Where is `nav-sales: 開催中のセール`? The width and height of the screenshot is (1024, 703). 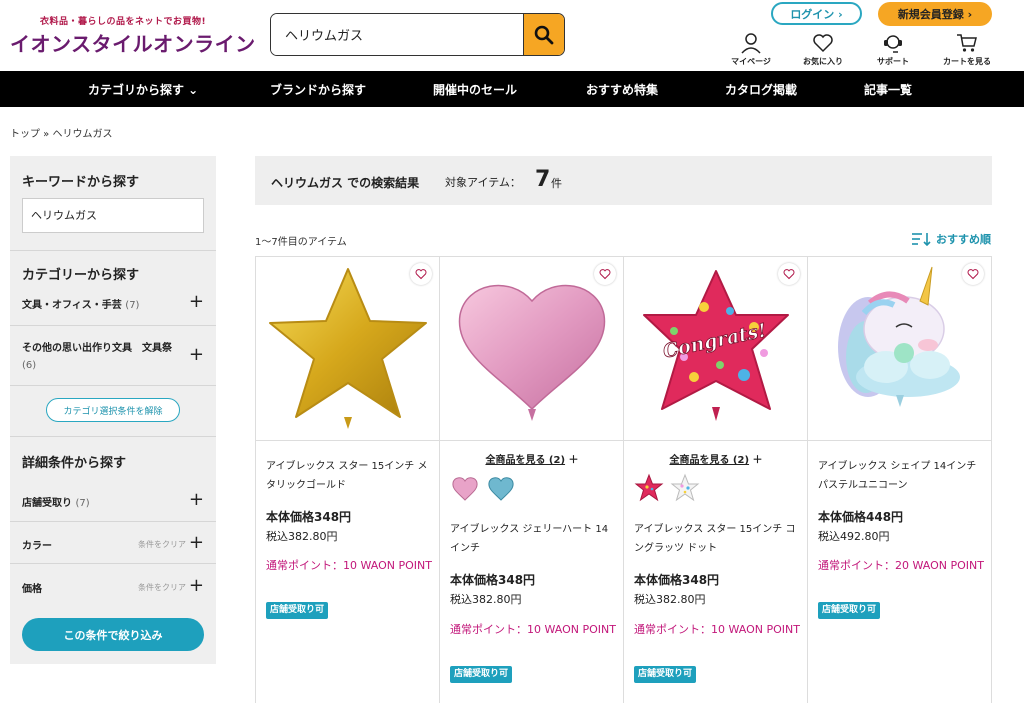
nav-sales: 開催中のセール is located at coordinates (475, 89).